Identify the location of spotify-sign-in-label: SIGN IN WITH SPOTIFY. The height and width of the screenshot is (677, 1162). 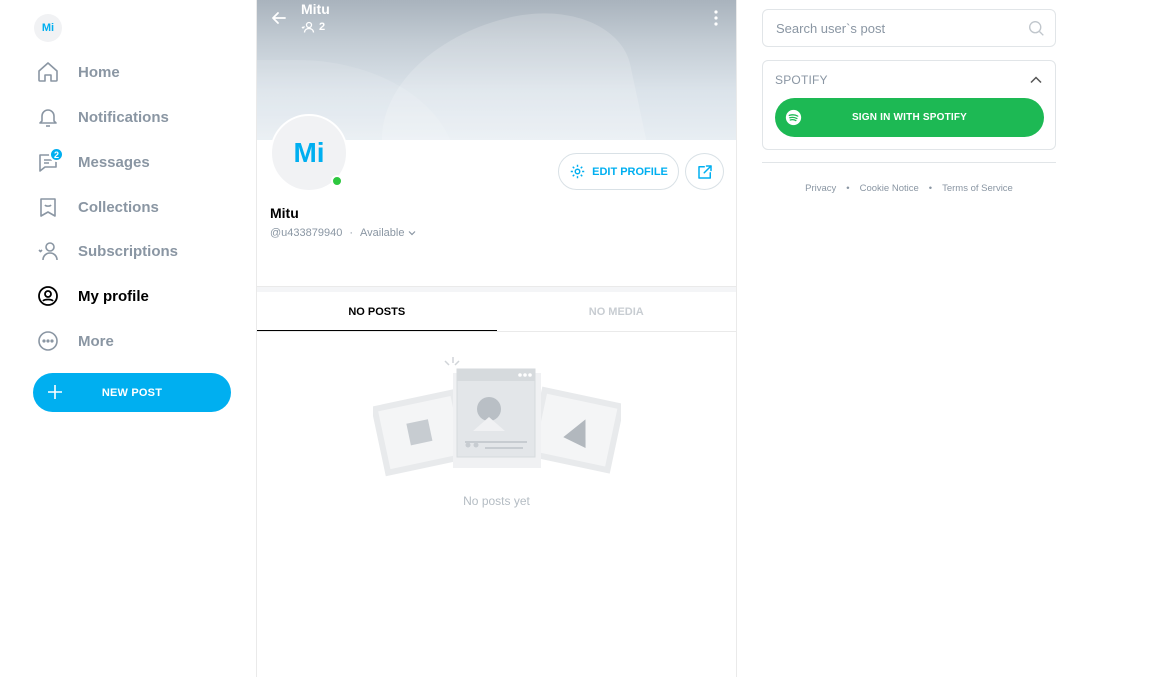
(909, 117).